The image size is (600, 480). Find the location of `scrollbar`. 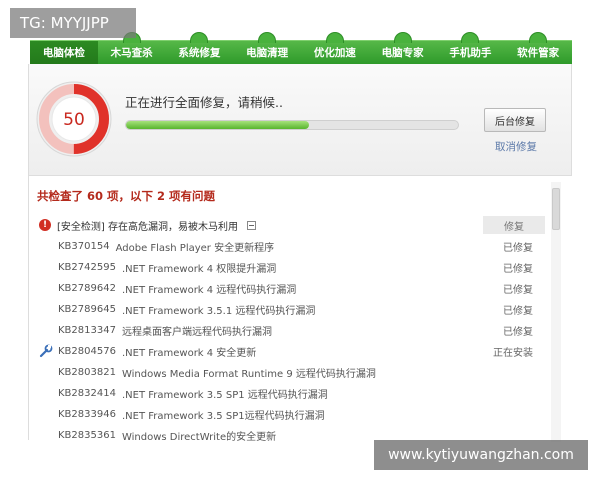

scrollbar is located at coordinates (556, 312).